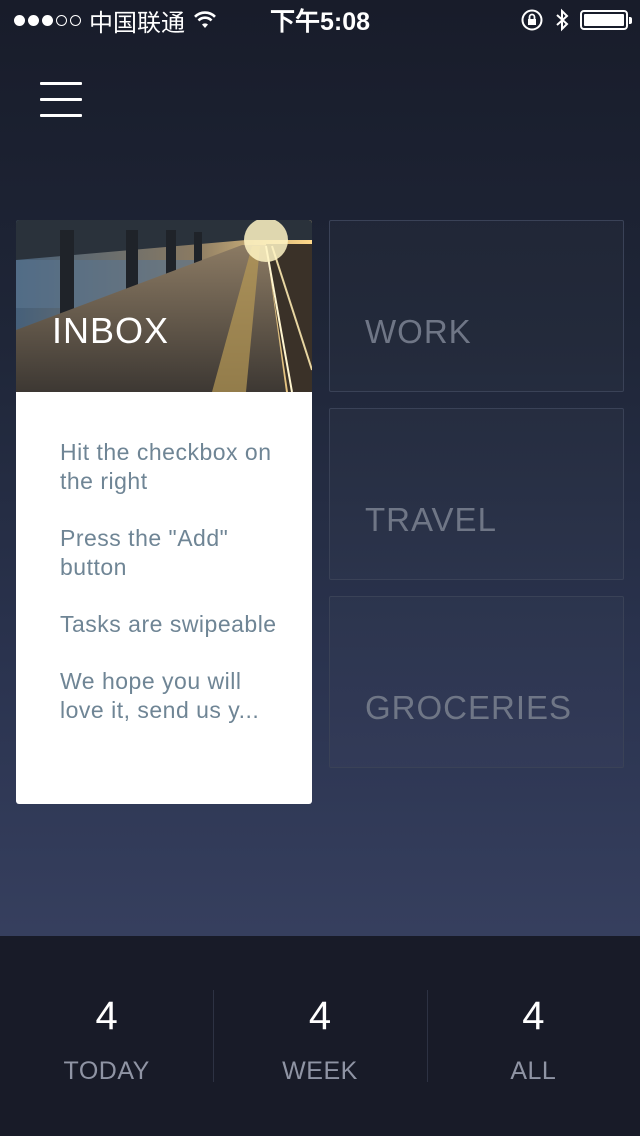  What do you see at coordinates (320, 1071) in the screenshot?
I see `stat-label: WEEK` at bounding box center [320, 1071].